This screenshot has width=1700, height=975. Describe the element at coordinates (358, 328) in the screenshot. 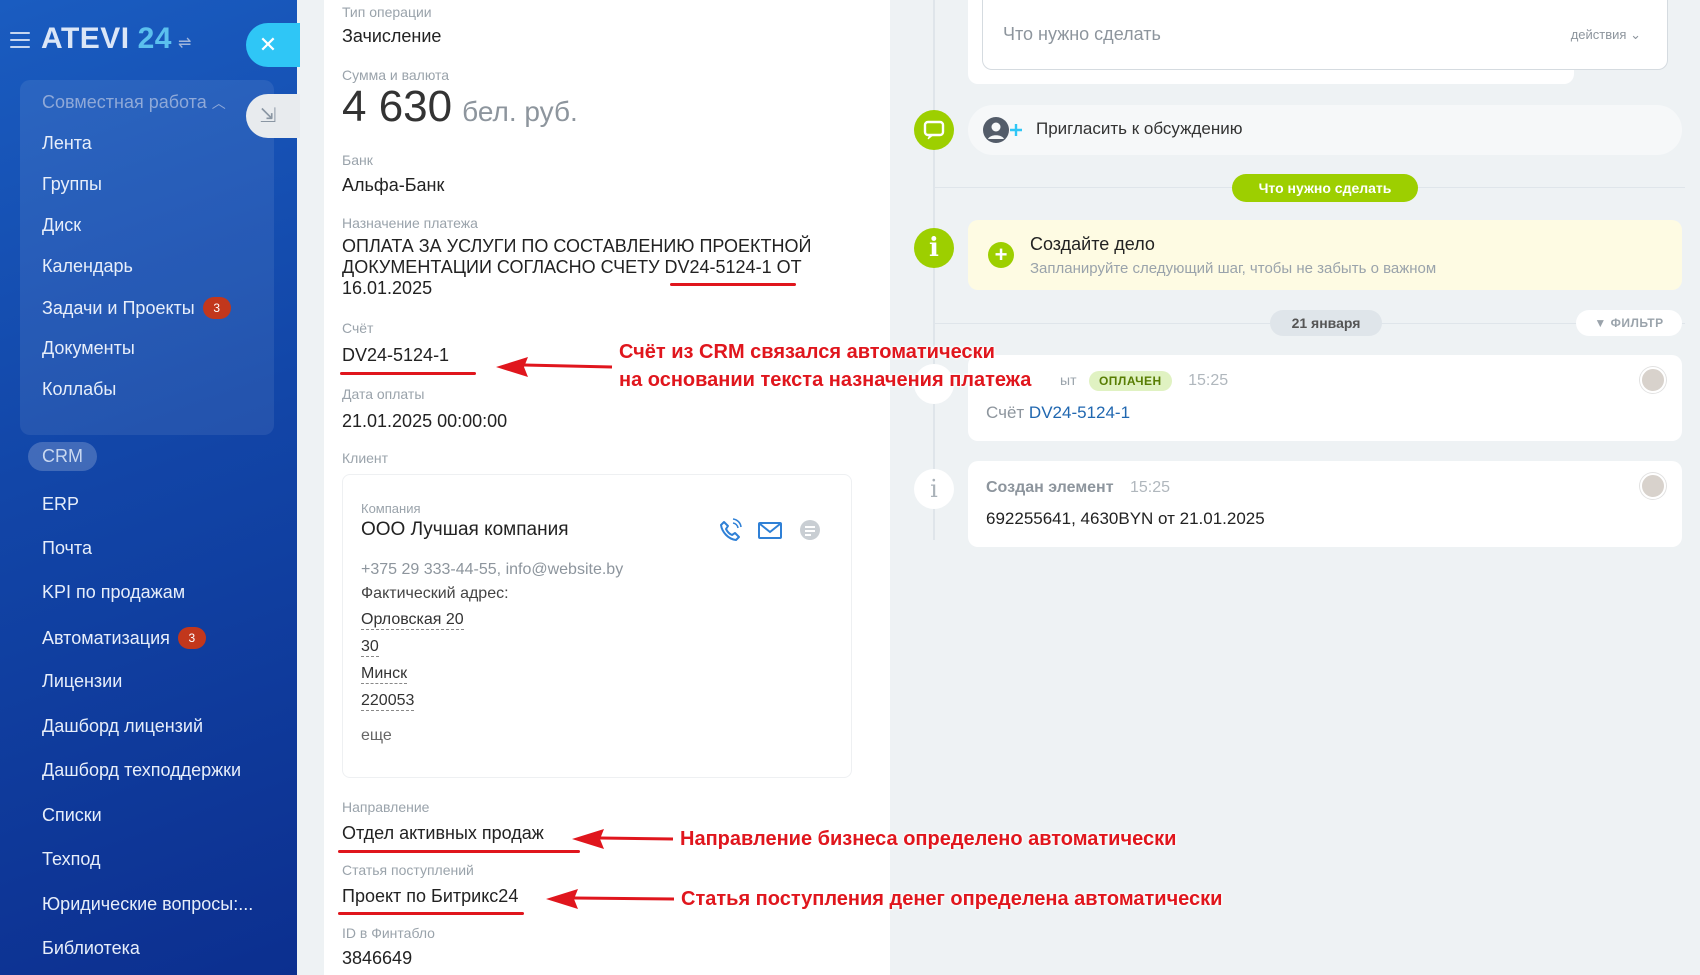

I see `field-label-invoice: Счёт` at that location.